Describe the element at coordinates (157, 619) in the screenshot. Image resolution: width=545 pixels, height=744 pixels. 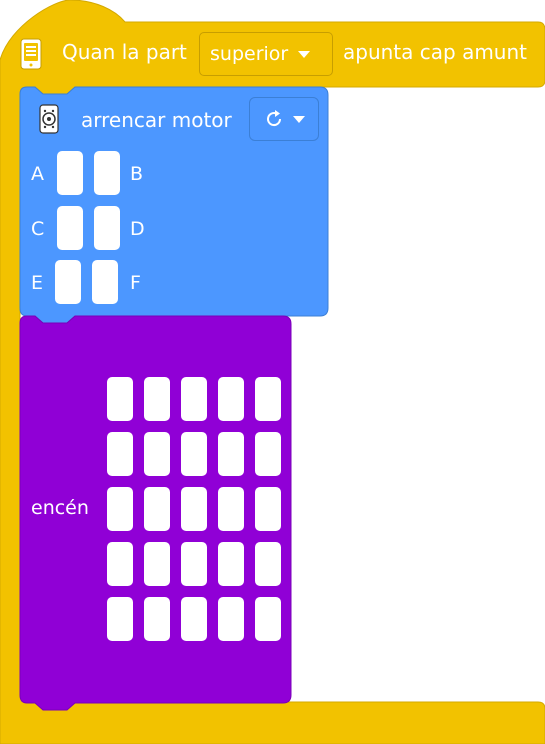
I see `led-cell-r5-c2` at that location.